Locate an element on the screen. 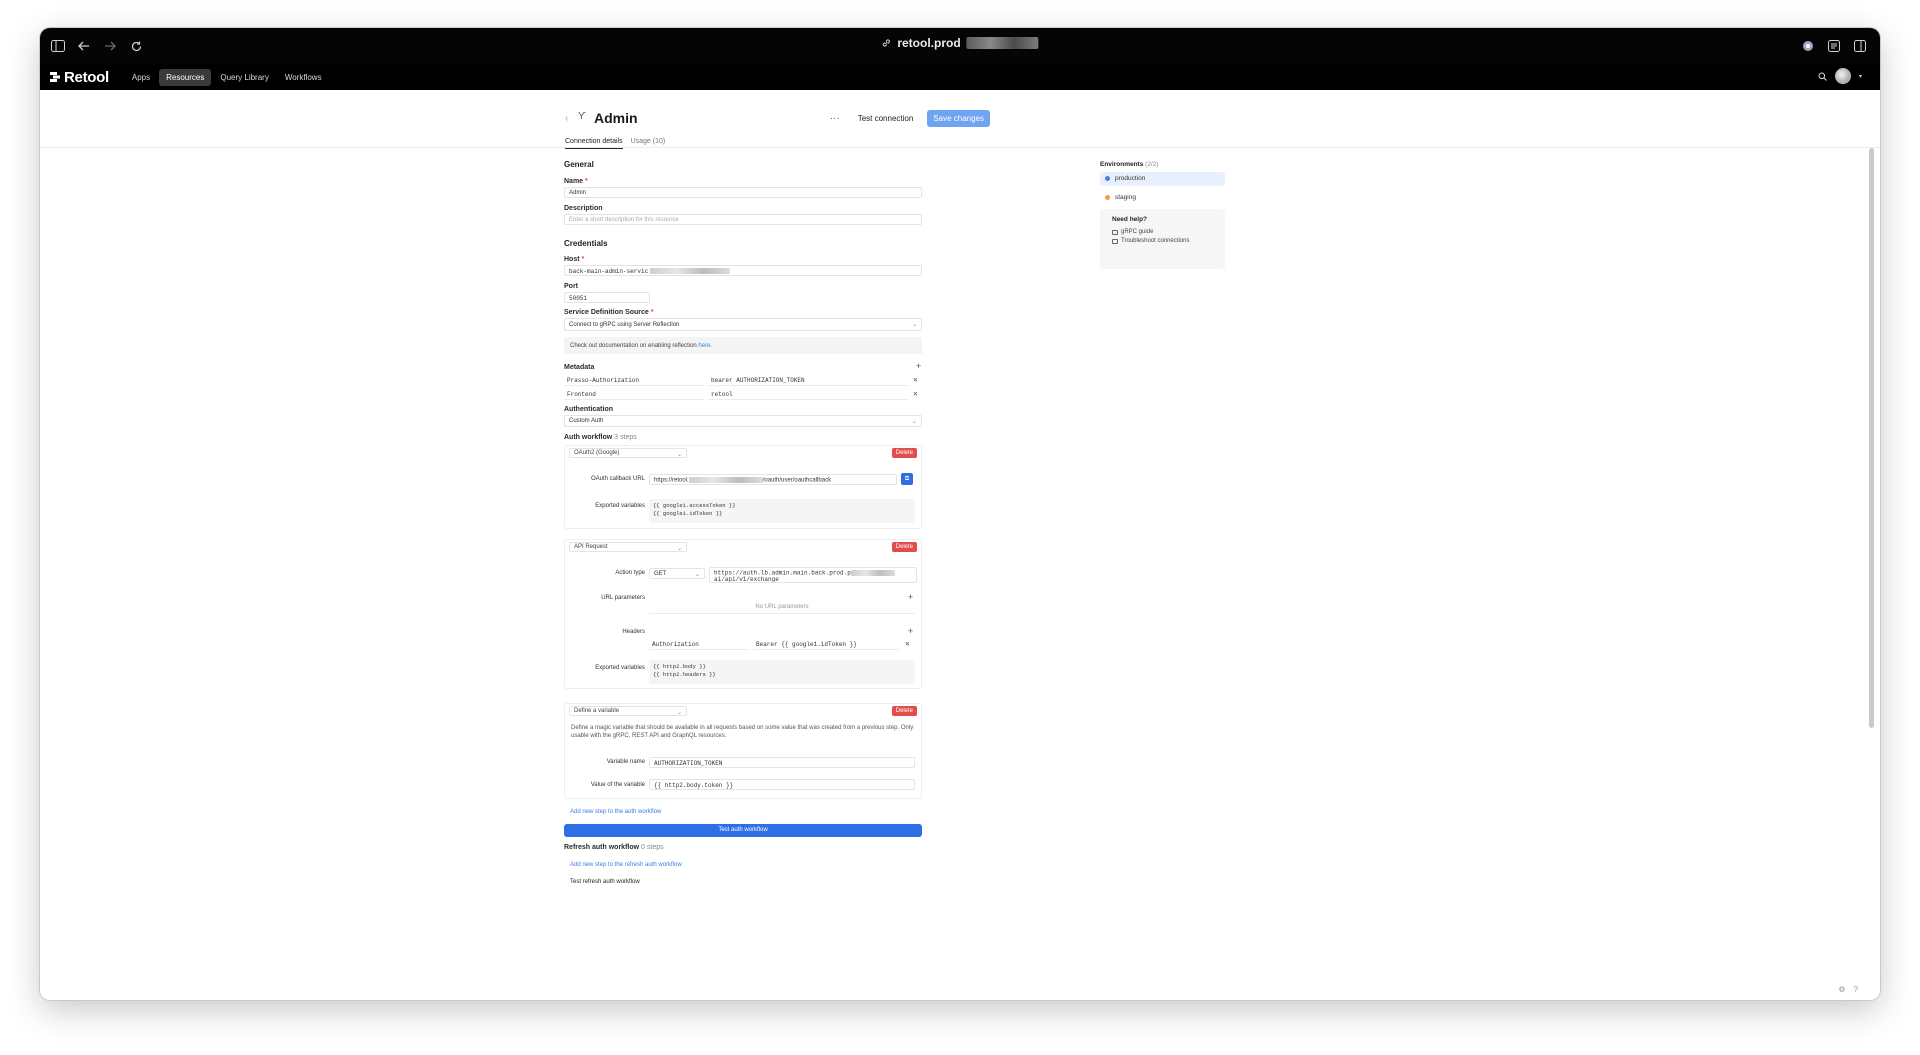 This screenshot has height=1055, width=1920. step-header: OAuth2 (Google) ⌄ Delete is located at coordinates (743, 453).